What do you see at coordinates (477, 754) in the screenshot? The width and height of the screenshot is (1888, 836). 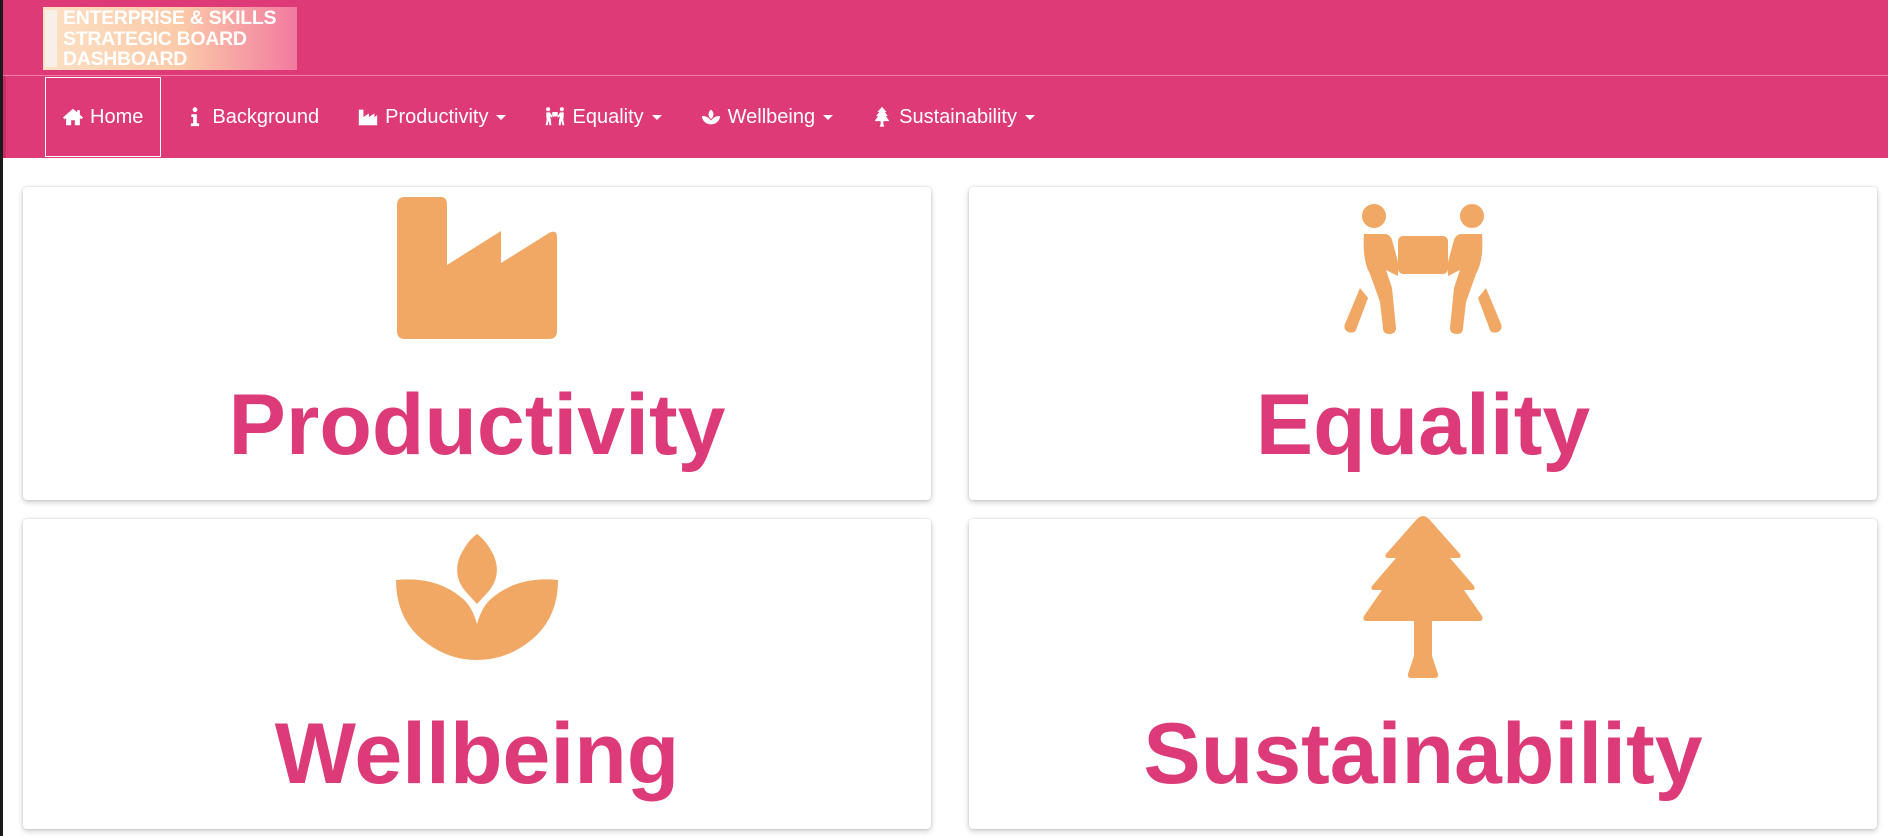 I see `card-title-wellbeing: Wellbeing` at bounding box center [477, 754].